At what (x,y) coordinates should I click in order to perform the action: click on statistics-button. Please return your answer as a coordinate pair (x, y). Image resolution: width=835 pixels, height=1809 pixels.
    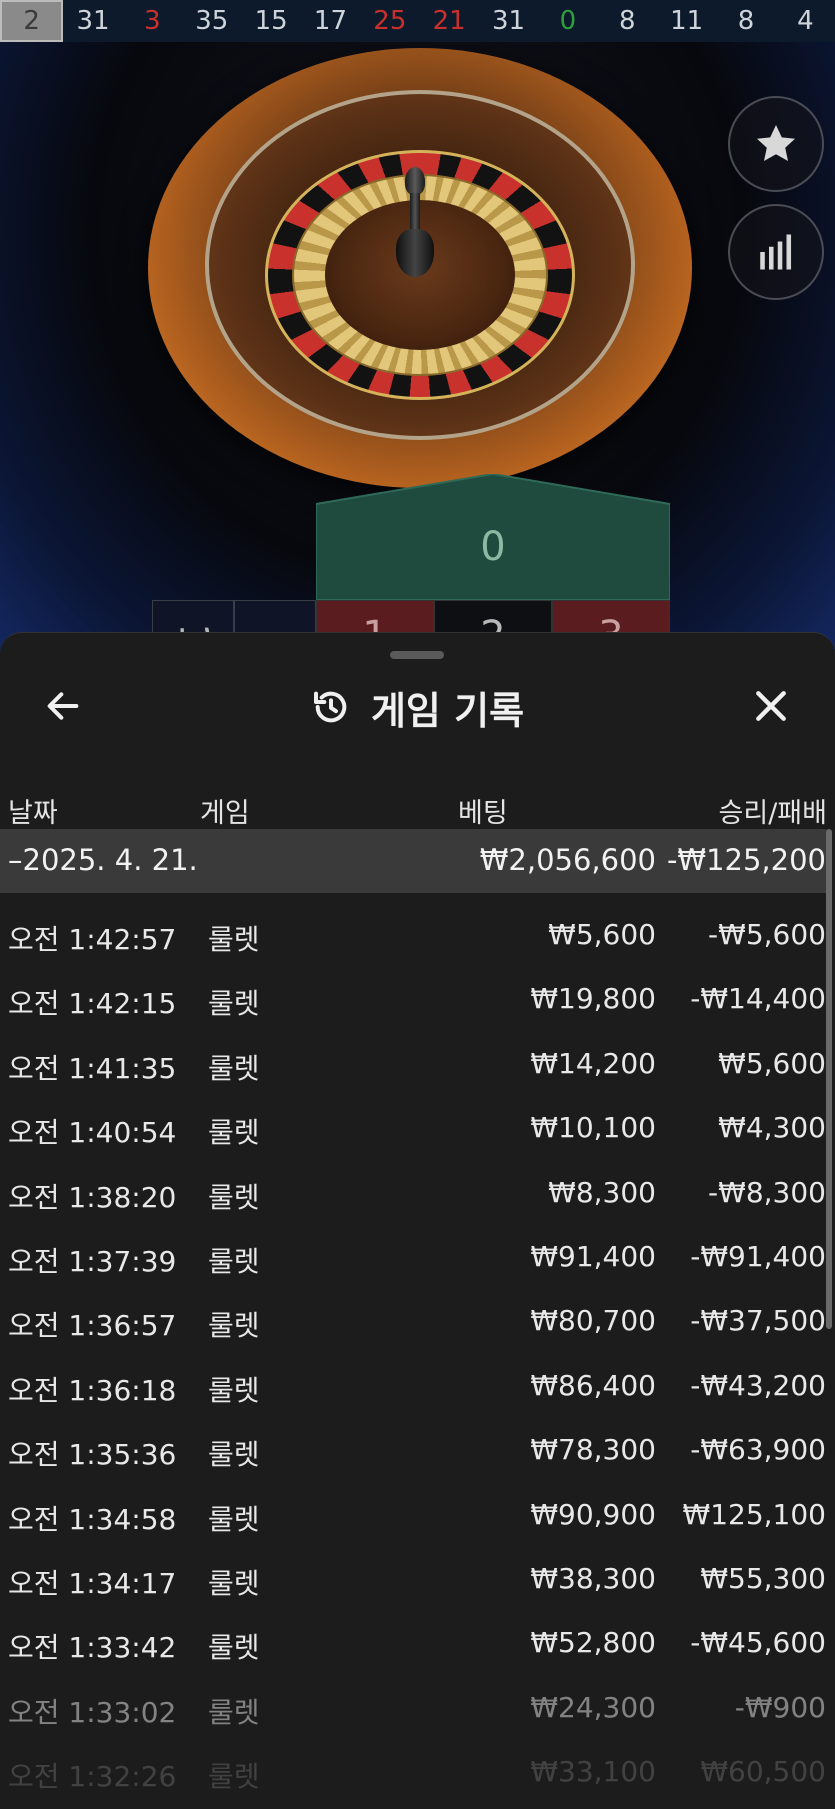
    Looking at the image, I should click on (776, 252).